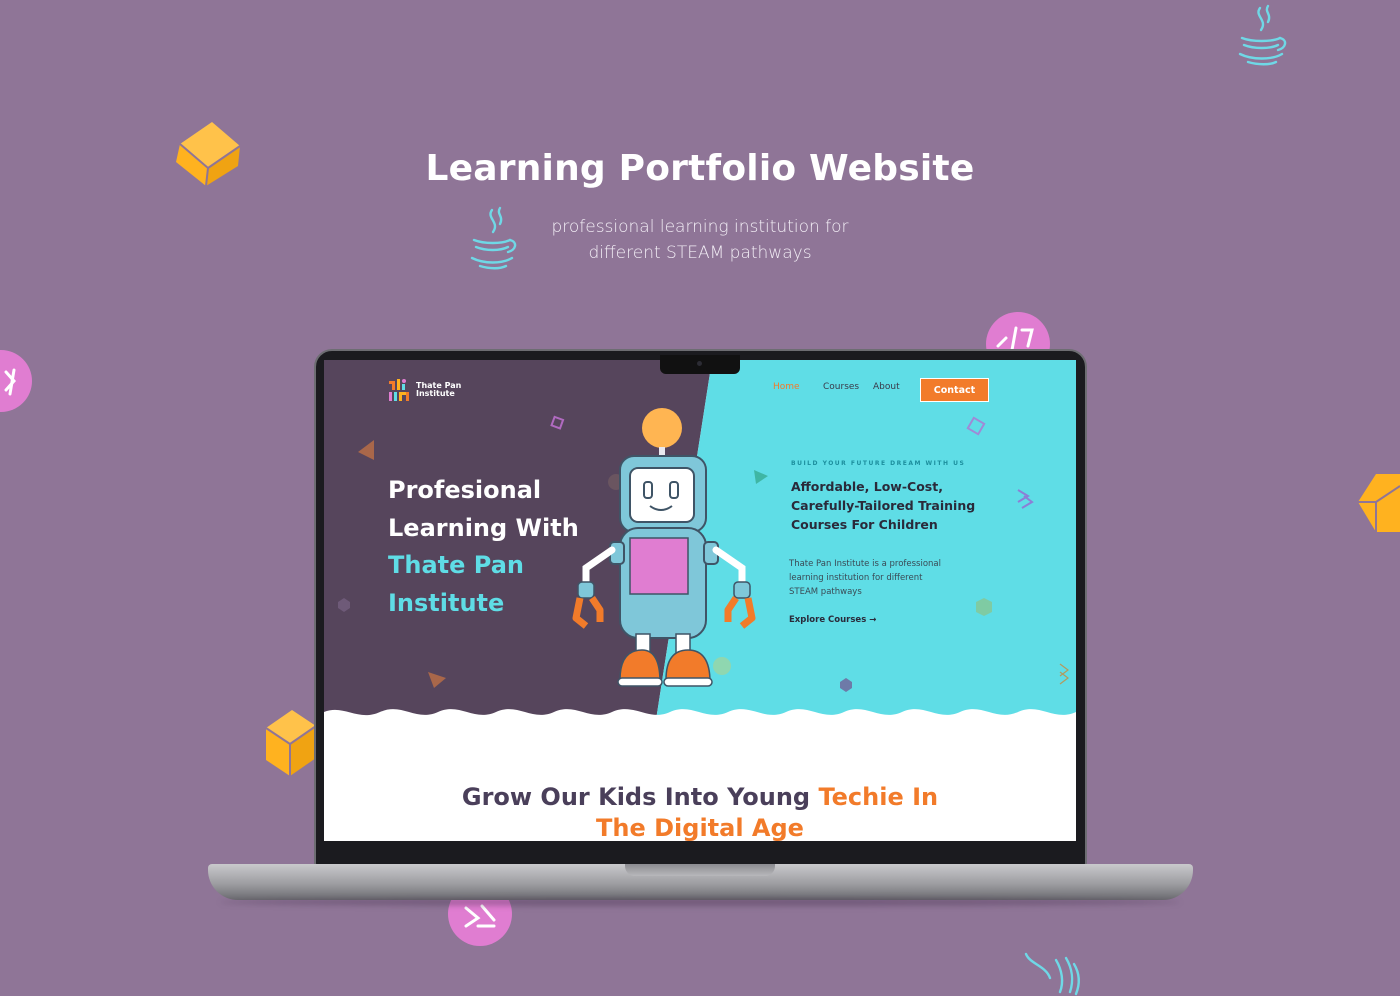  Describe the element at coordinates (700, 870) in the screenshot. I see `laptop-groove` at that location.